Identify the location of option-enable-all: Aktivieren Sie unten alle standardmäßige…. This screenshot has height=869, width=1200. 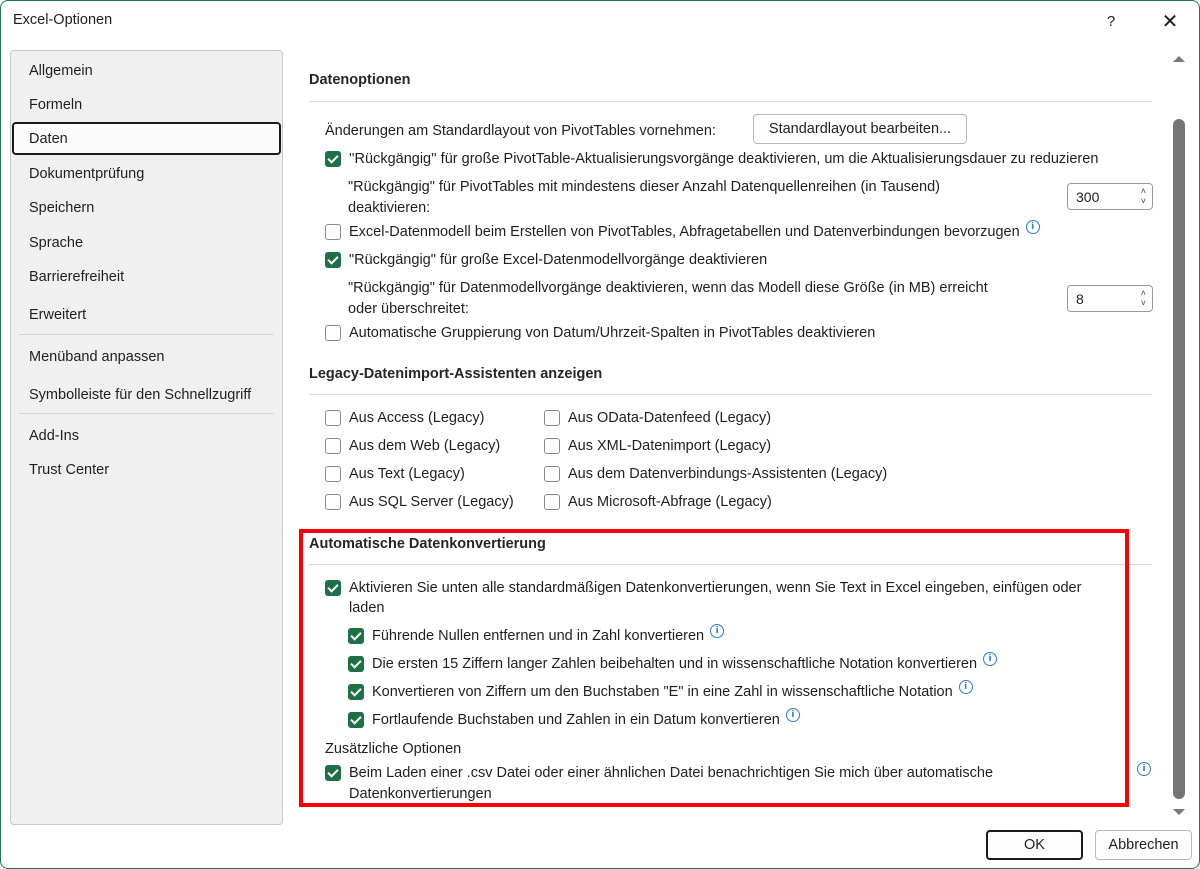
(703, 588).